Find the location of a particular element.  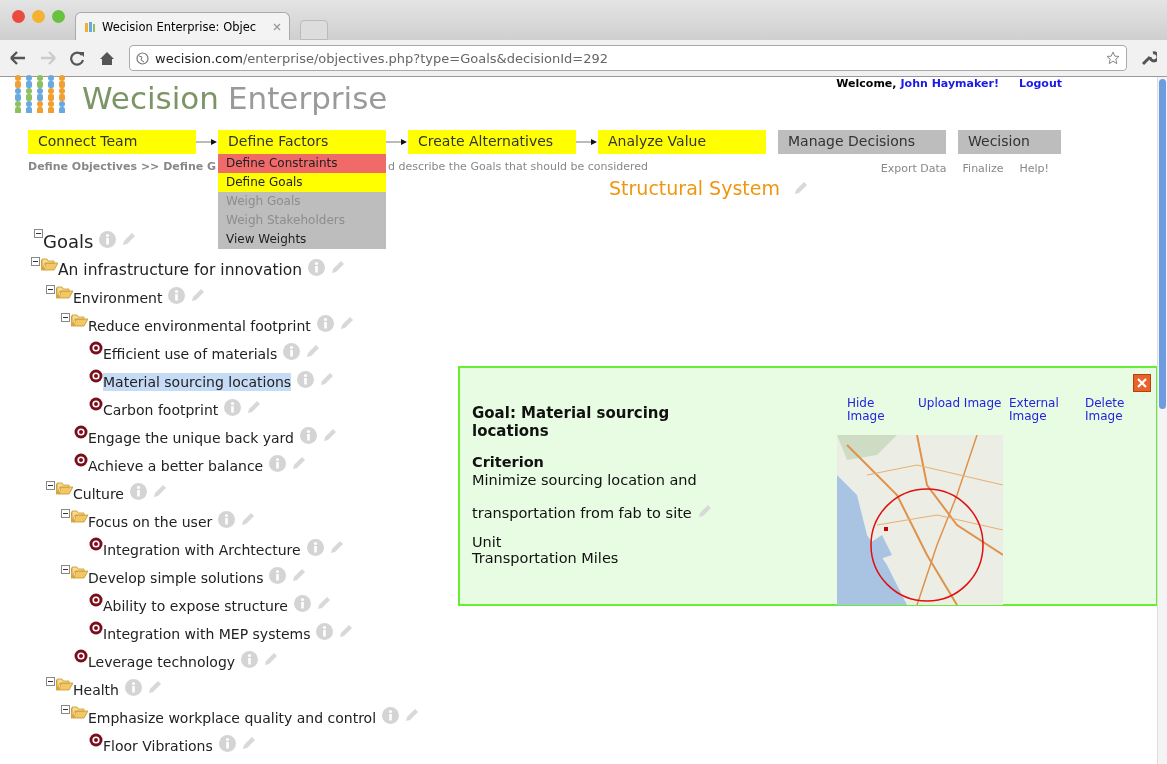

nav-tab: Connect Team is located at coordinates (112, 142).